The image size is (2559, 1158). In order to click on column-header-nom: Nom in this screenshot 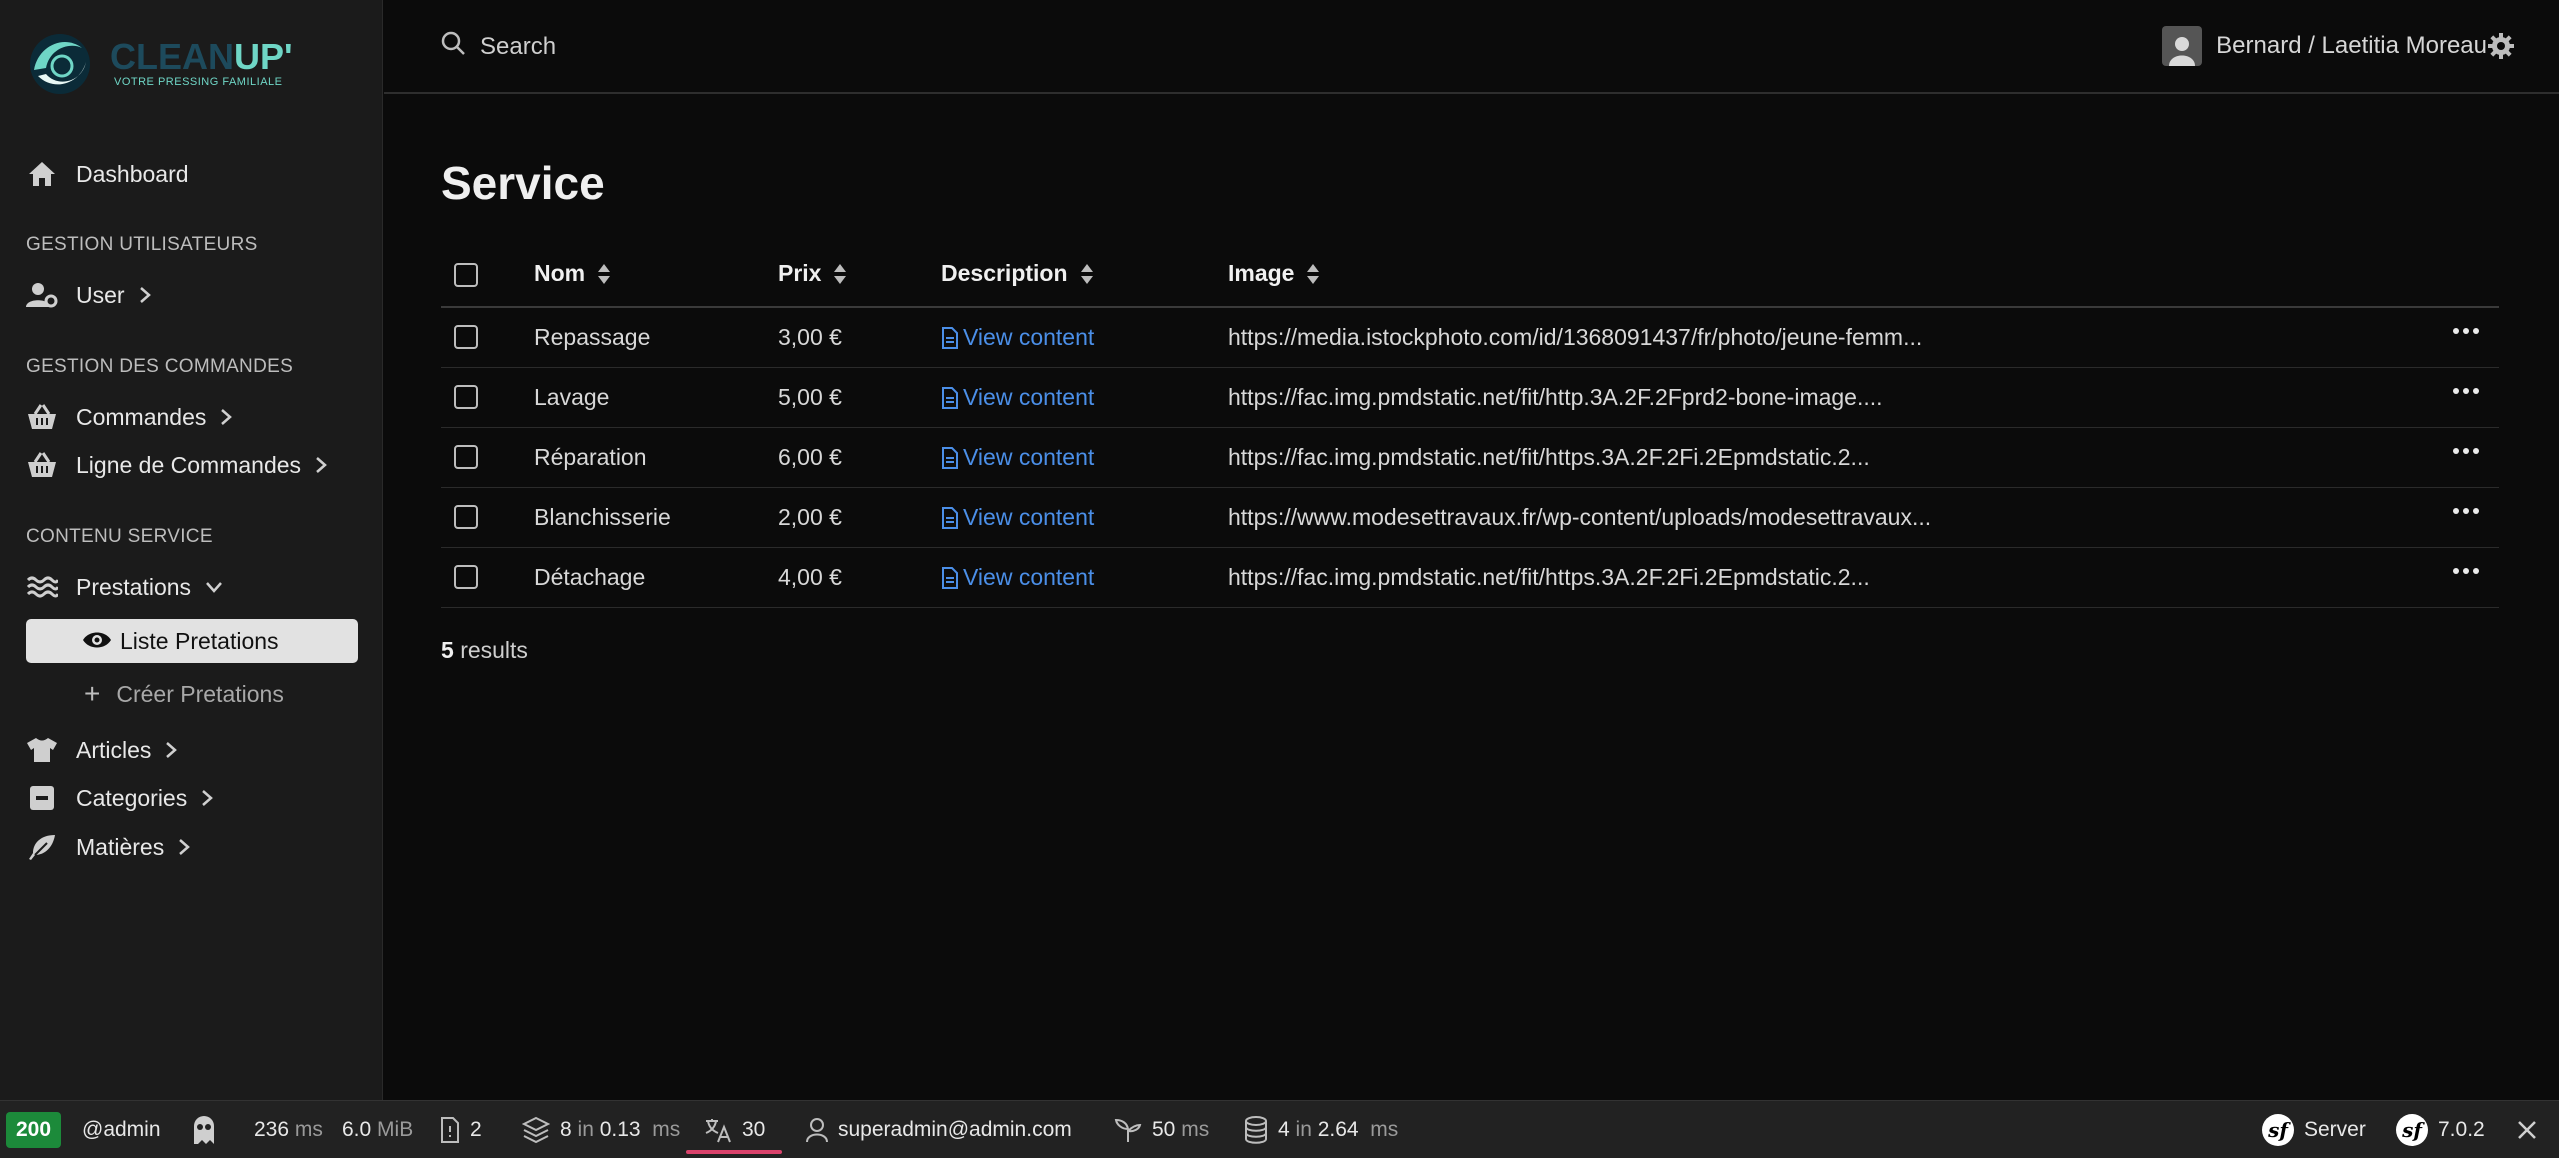, I will do `click(572, 273)`.